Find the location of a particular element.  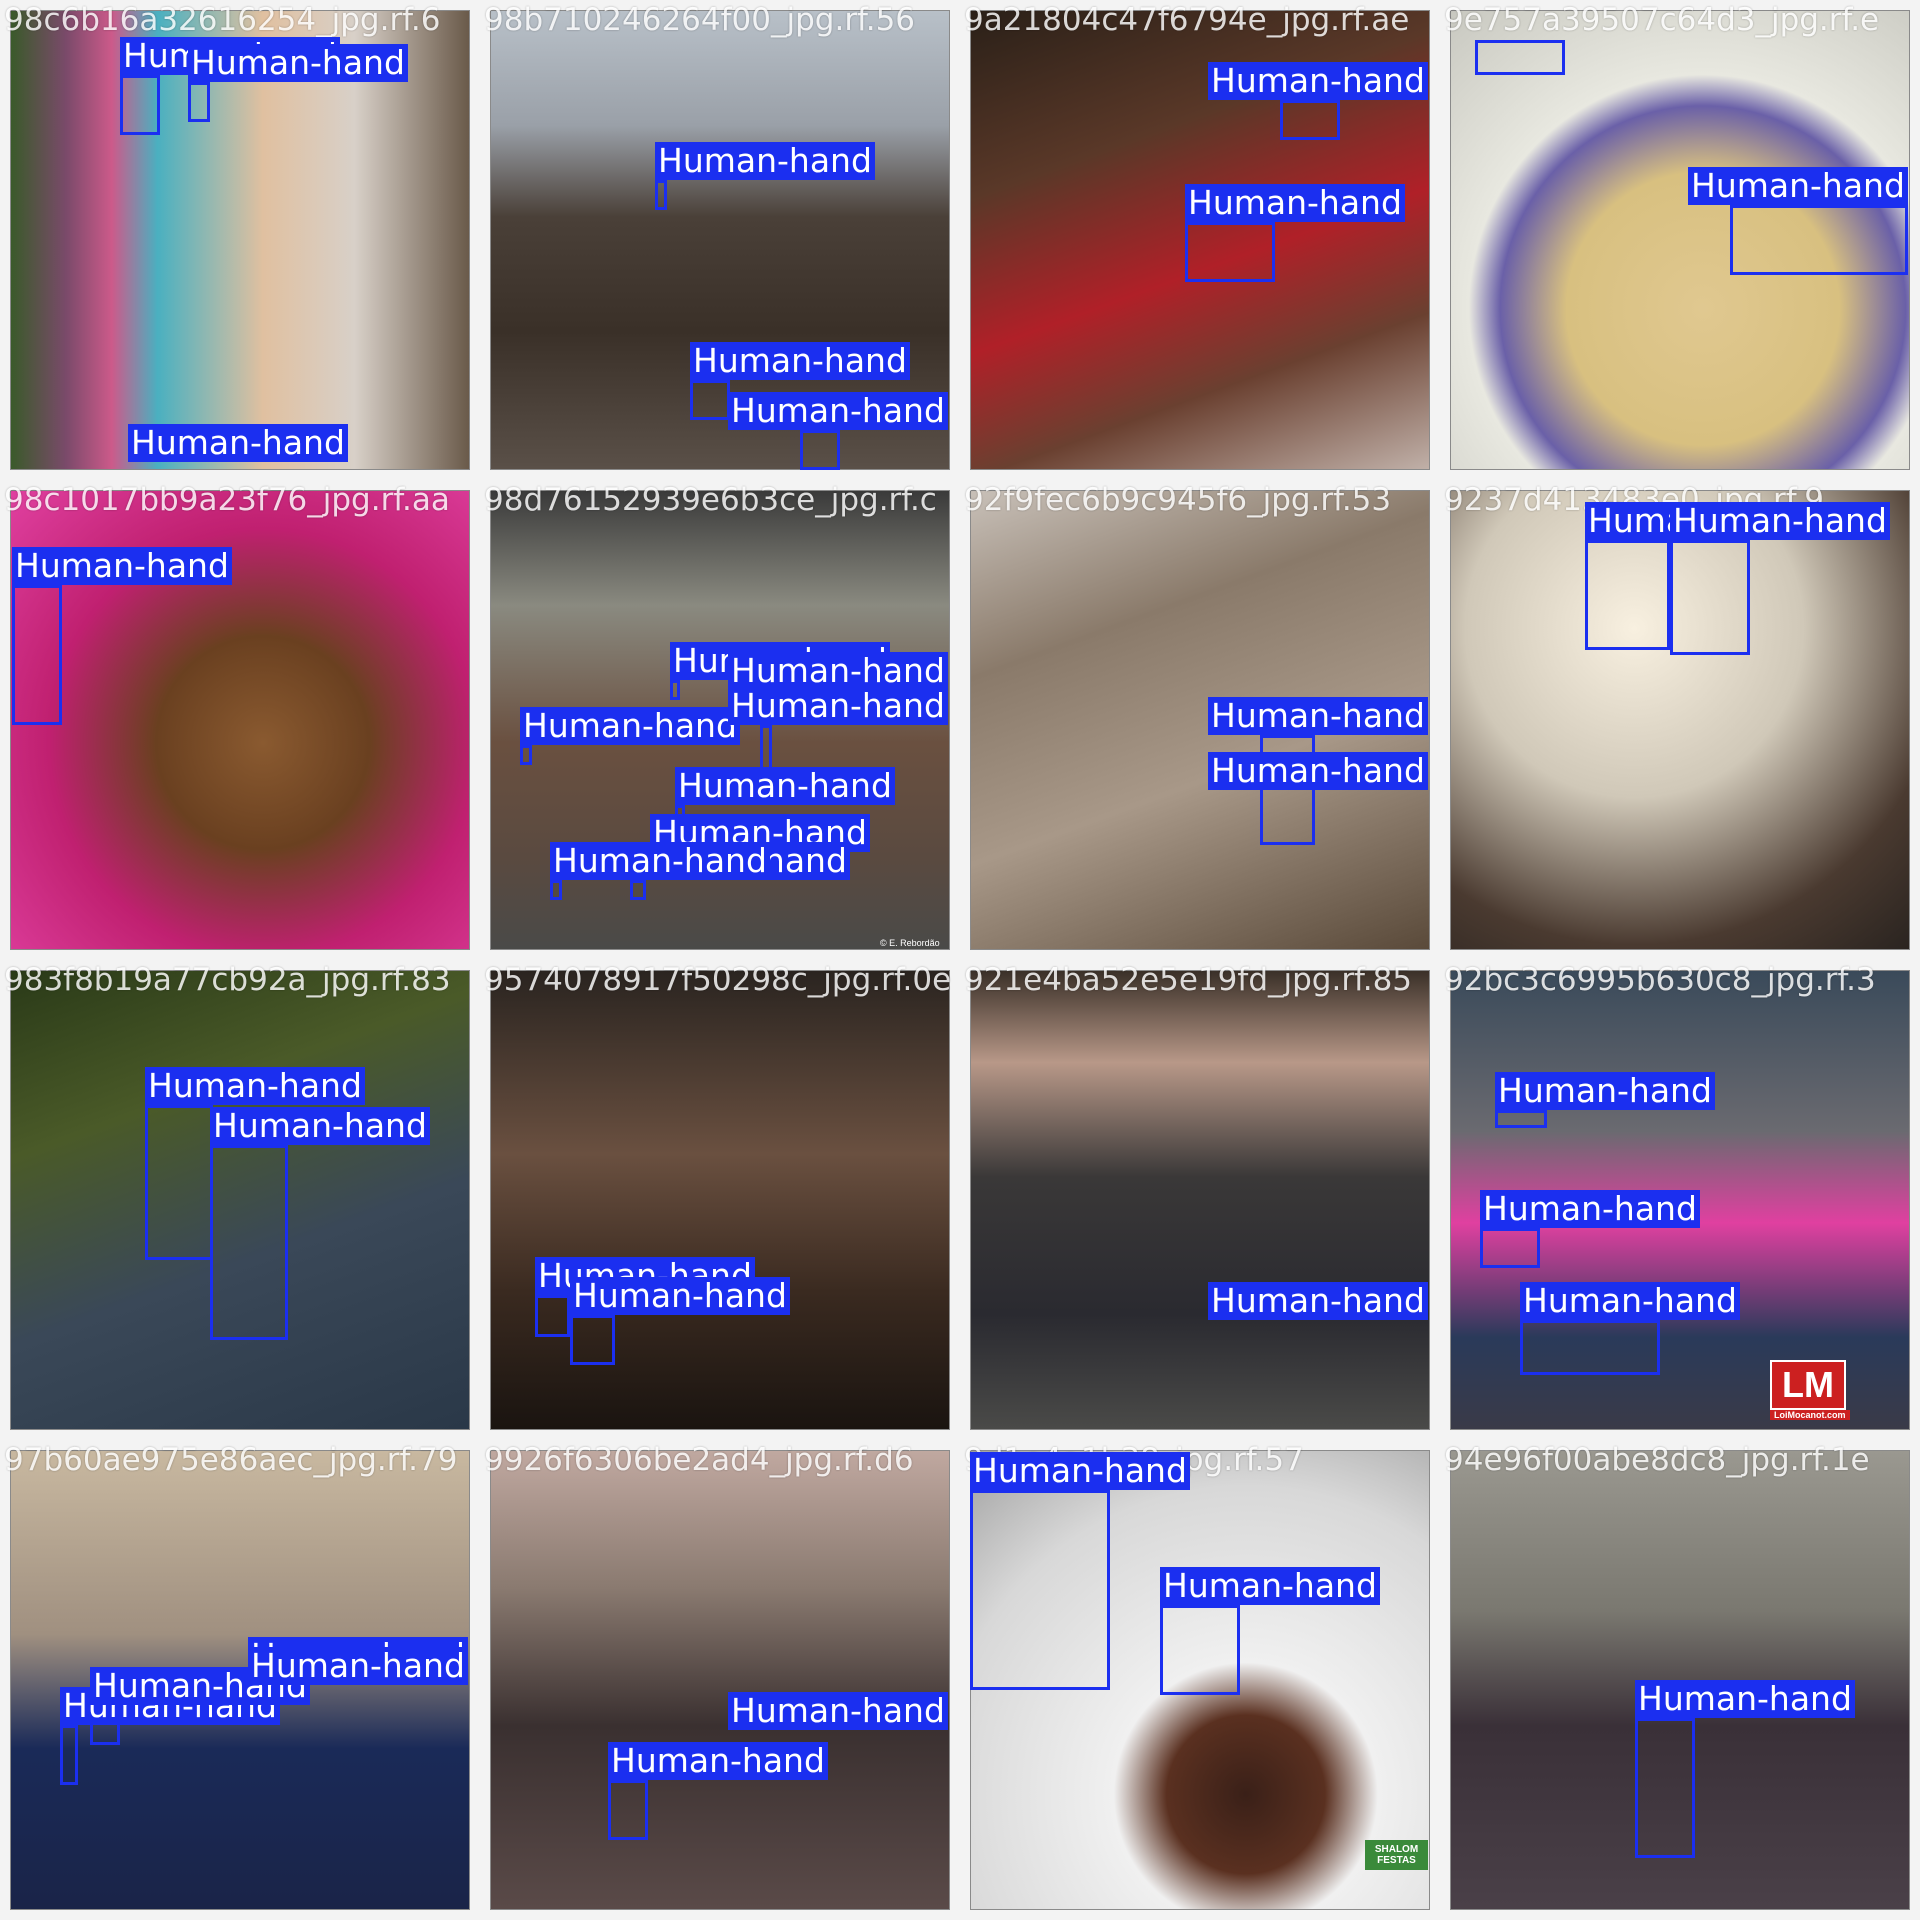

filename-caption: 9e757a39507c64d3_jpg.rf.e is located at coordinates (1662, 20).